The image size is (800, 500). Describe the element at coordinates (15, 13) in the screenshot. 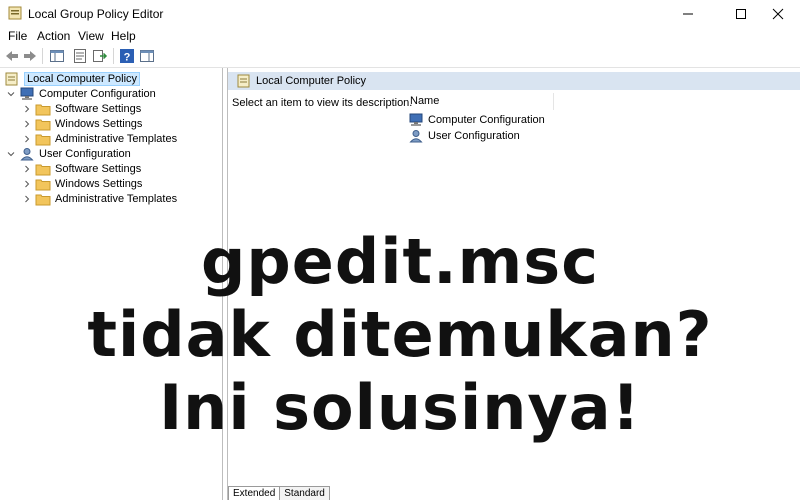

I see `group-policy-app-icon` at that location.